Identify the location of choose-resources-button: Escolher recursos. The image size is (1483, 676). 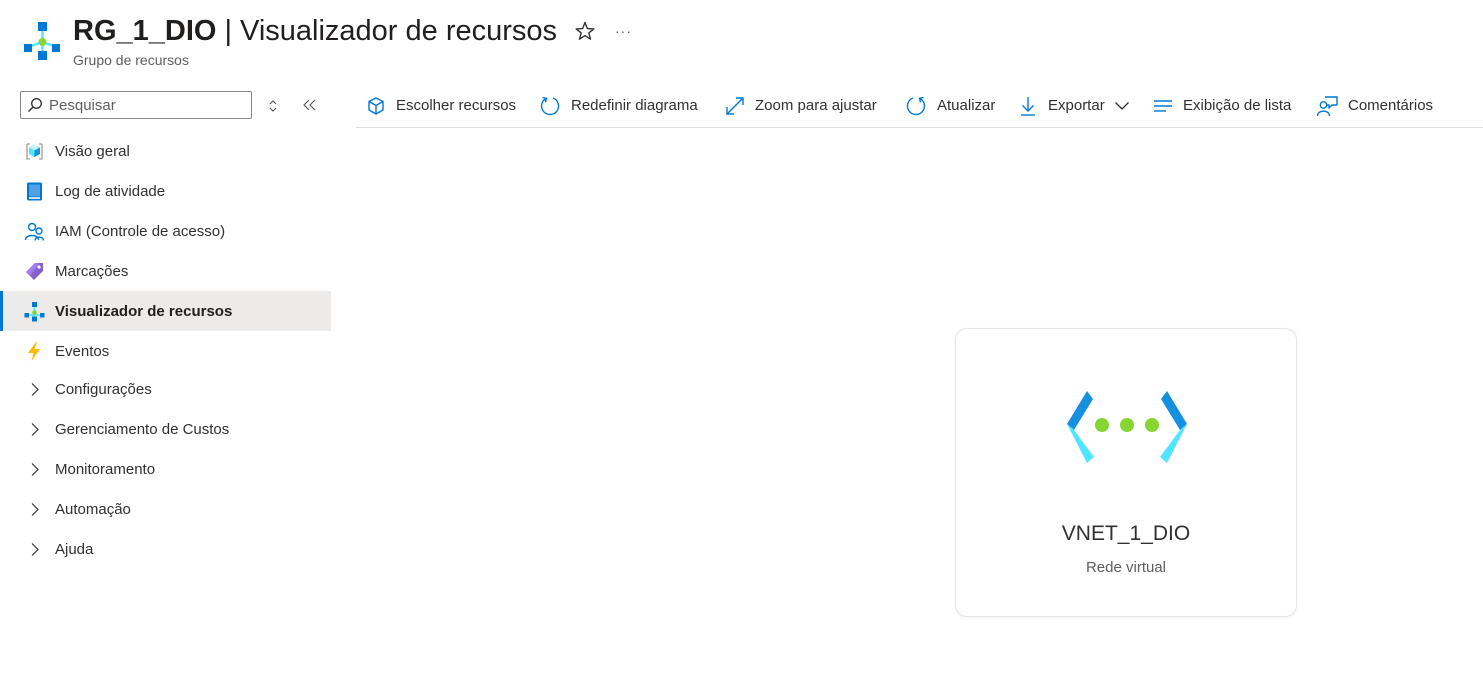
(441, 105).